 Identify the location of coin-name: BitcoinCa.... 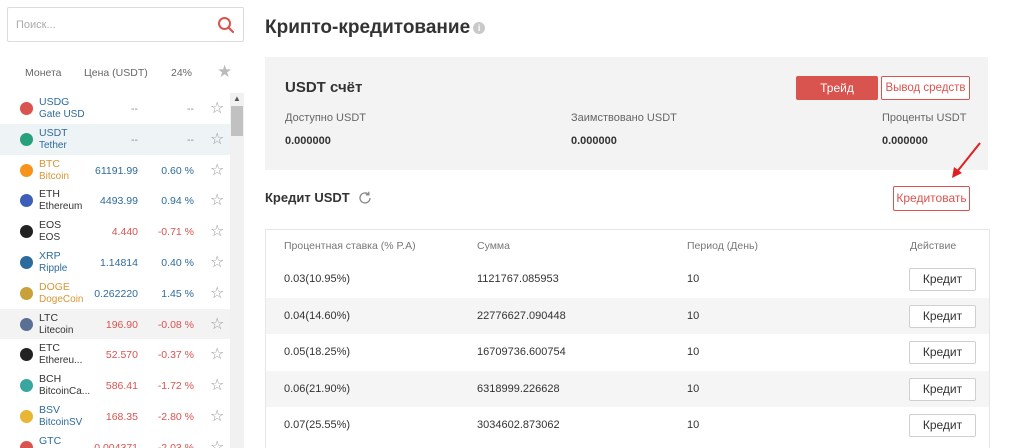
(65, 392).